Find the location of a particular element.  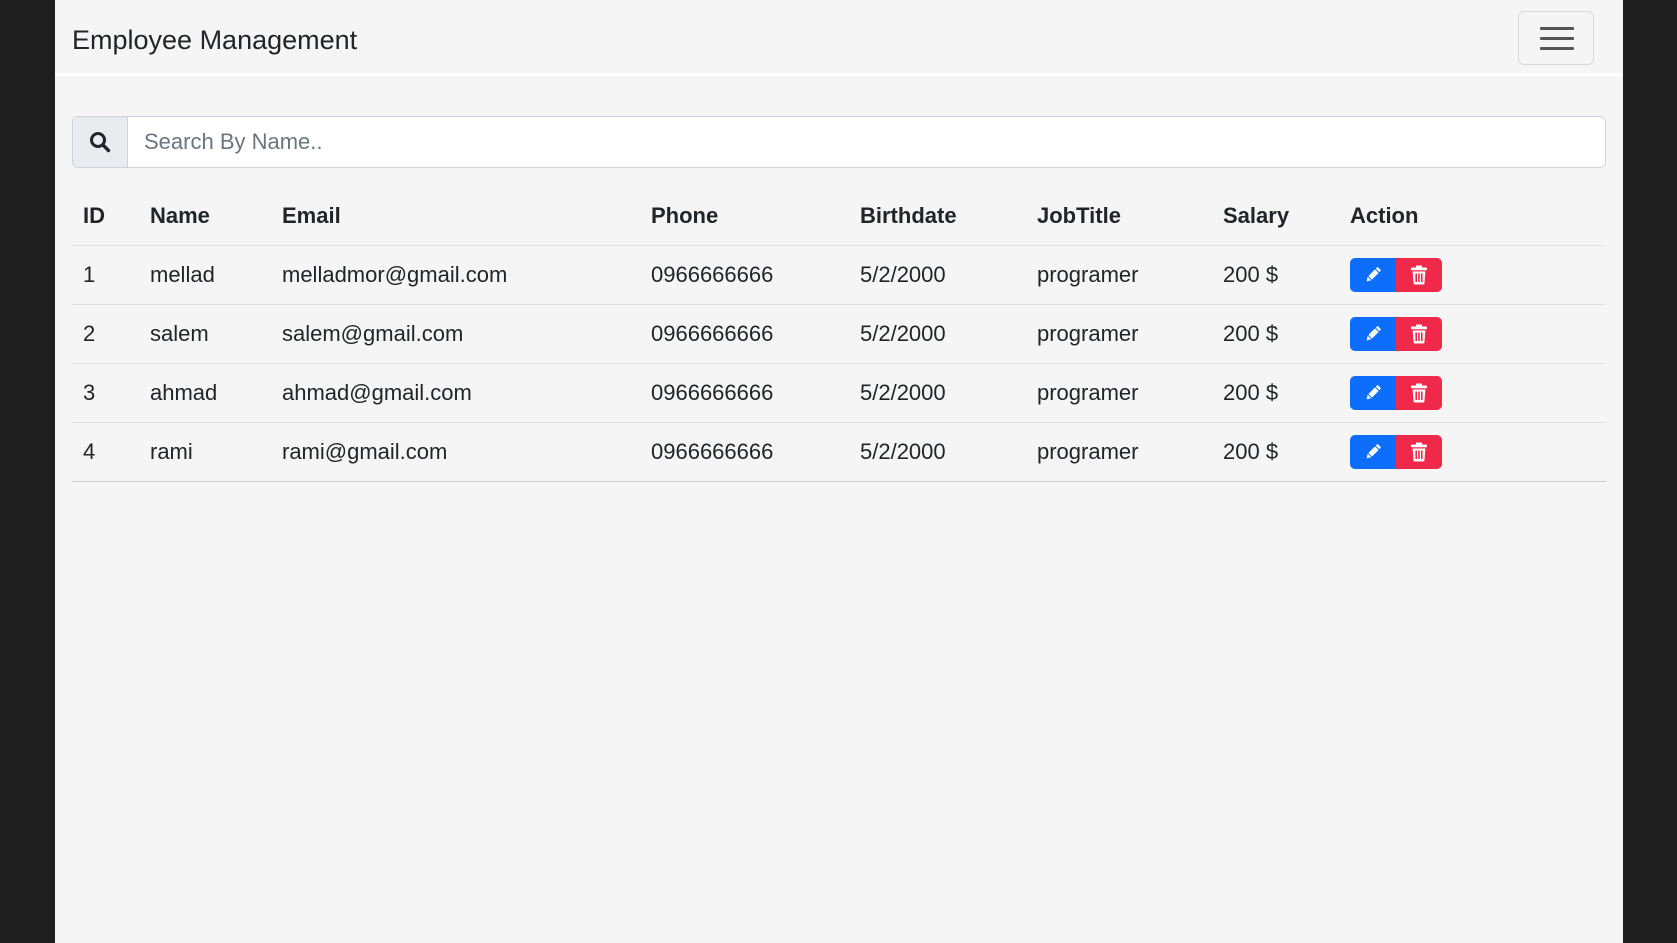

cell-id: 2 is located at coordinates (105, 334).